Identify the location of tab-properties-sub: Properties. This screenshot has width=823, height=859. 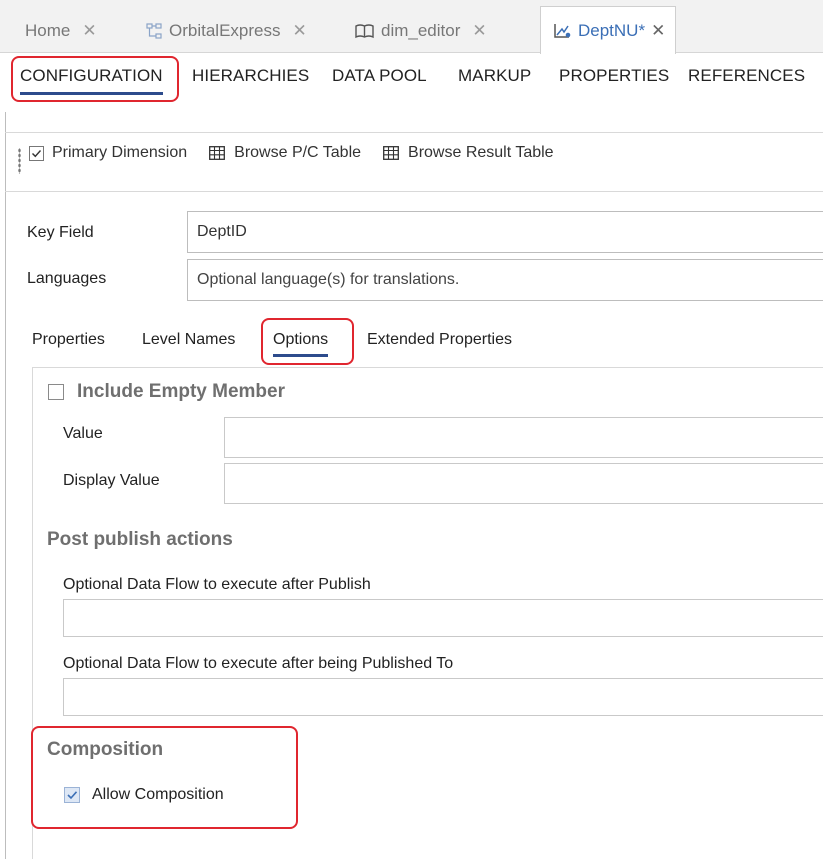
(68, 340).